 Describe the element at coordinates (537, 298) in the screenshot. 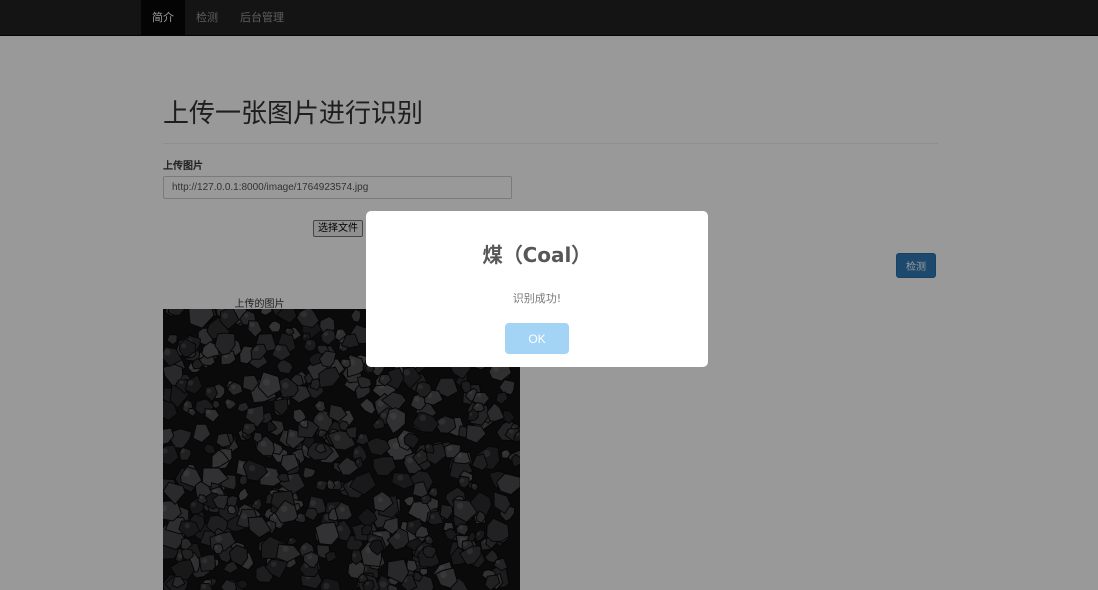

I see `result-message: 识别成功!` at that location.